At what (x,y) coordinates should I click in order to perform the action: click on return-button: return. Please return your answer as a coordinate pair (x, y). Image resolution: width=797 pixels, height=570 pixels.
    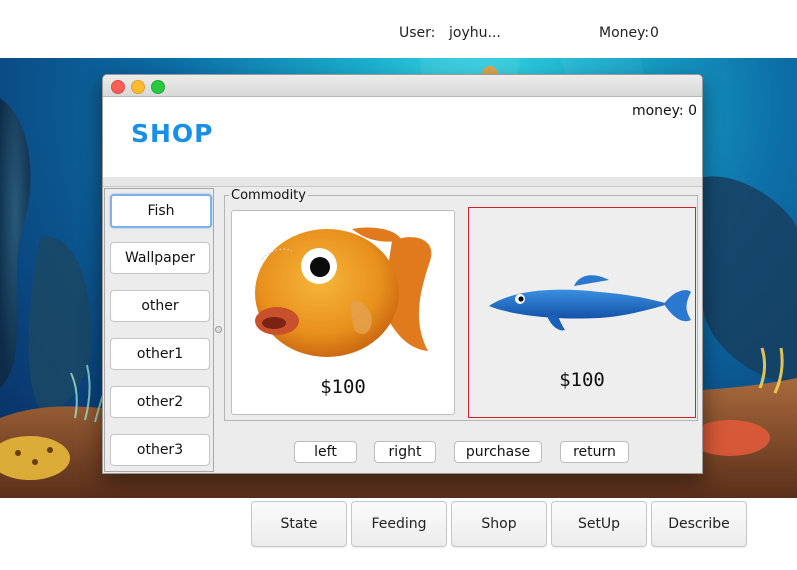
    Looking at the image, I should click on (594, 452).